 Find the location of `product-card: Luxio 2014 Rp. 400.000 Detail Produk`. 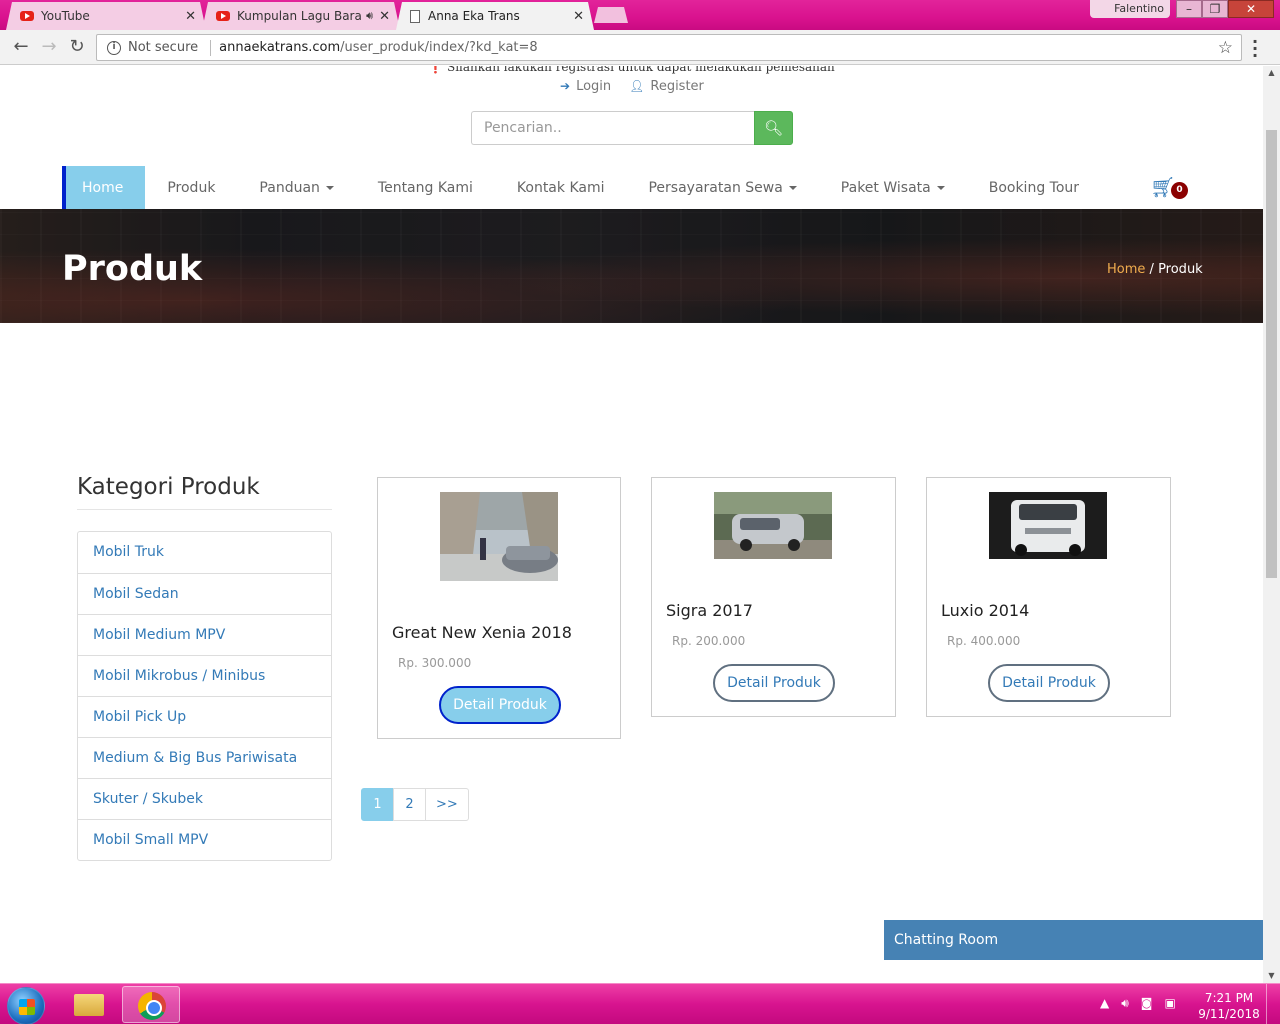

product-card: Luxio 2014 Rp. 400.000 Detail Produk is located at coordinates (1048, 597).